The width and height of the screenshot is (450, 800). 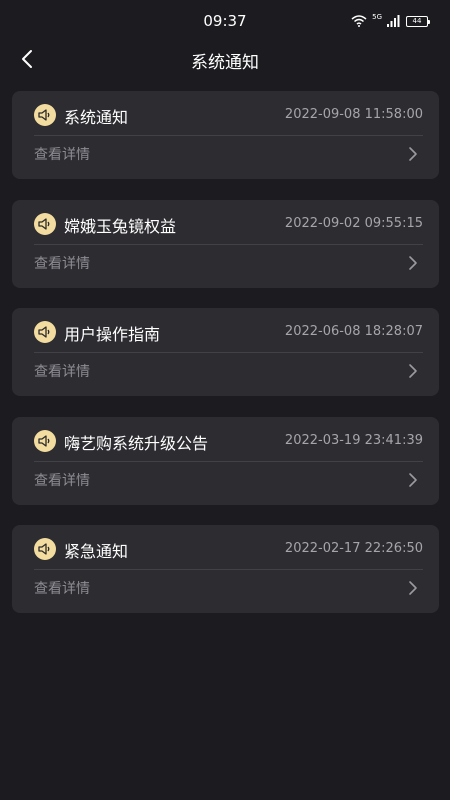 What do you see at coordinates (112, 334) in the screenshot?
I see `notification-title: 用户操作指南` at bounding box center [112, 334].